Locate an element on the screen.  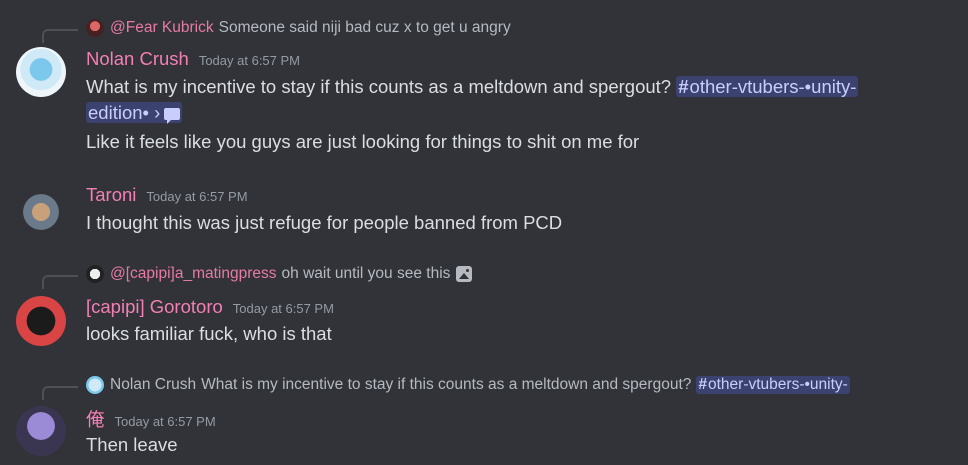
username: Taroni is located at coordinates (111, 195).